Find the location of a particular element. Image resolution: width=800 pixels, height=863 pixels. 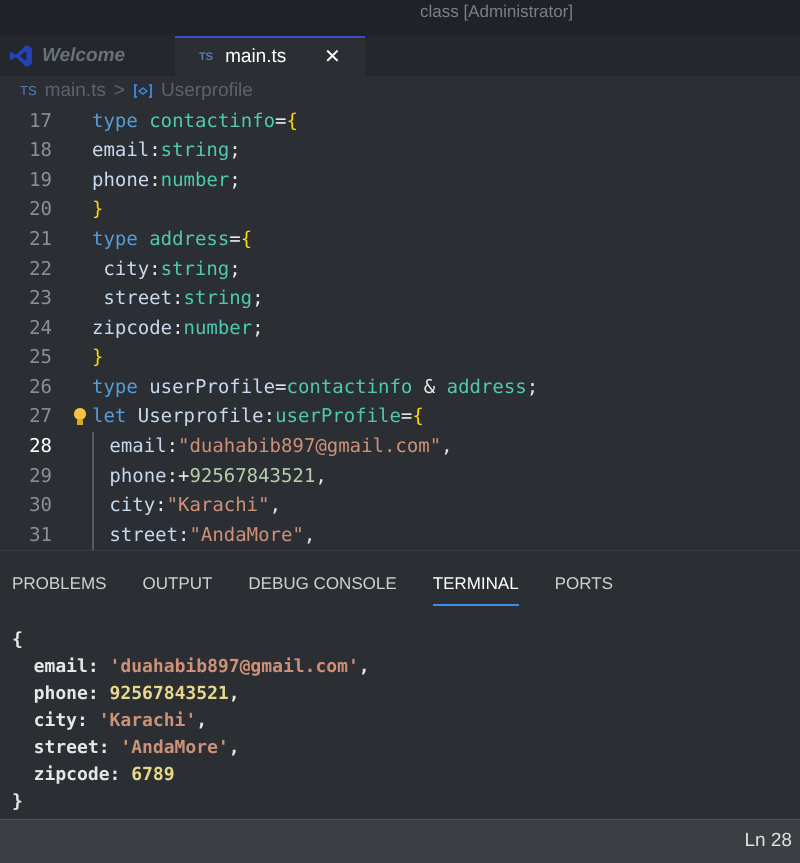

line-number: 19 is located at coordinates (40, 180).